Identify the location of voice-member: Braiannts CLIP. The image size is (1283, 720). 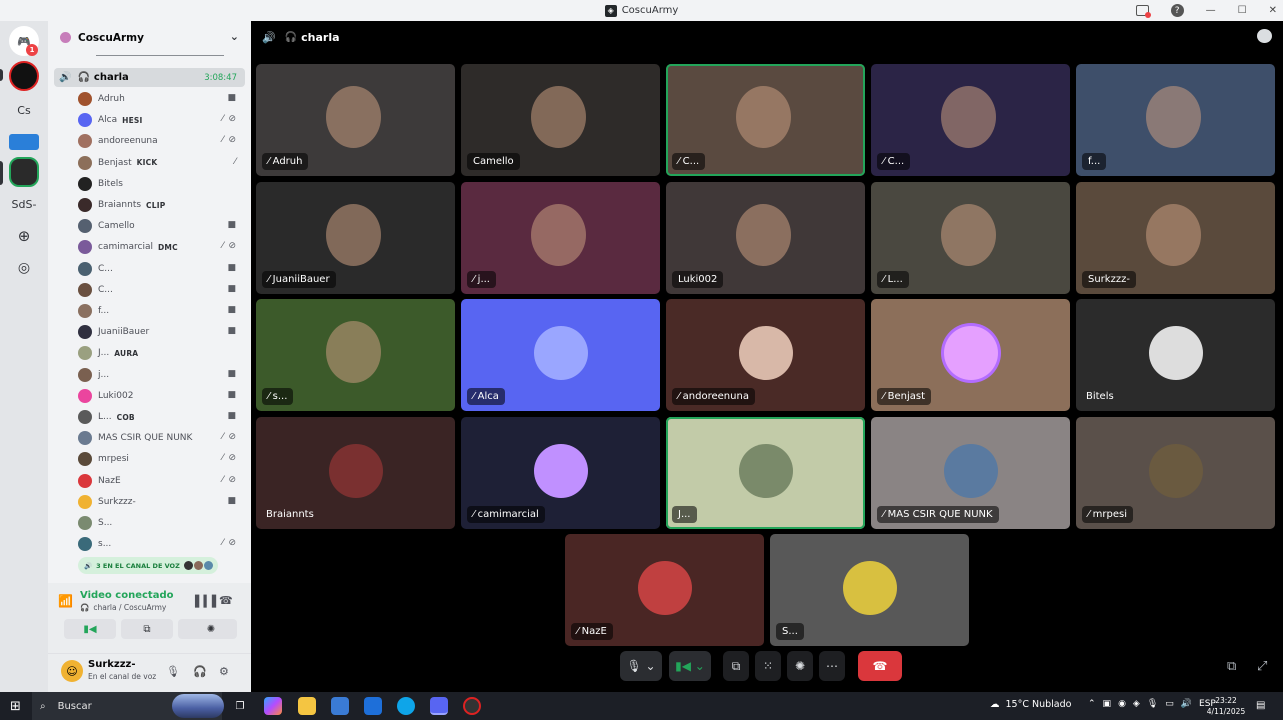
(163, 205).